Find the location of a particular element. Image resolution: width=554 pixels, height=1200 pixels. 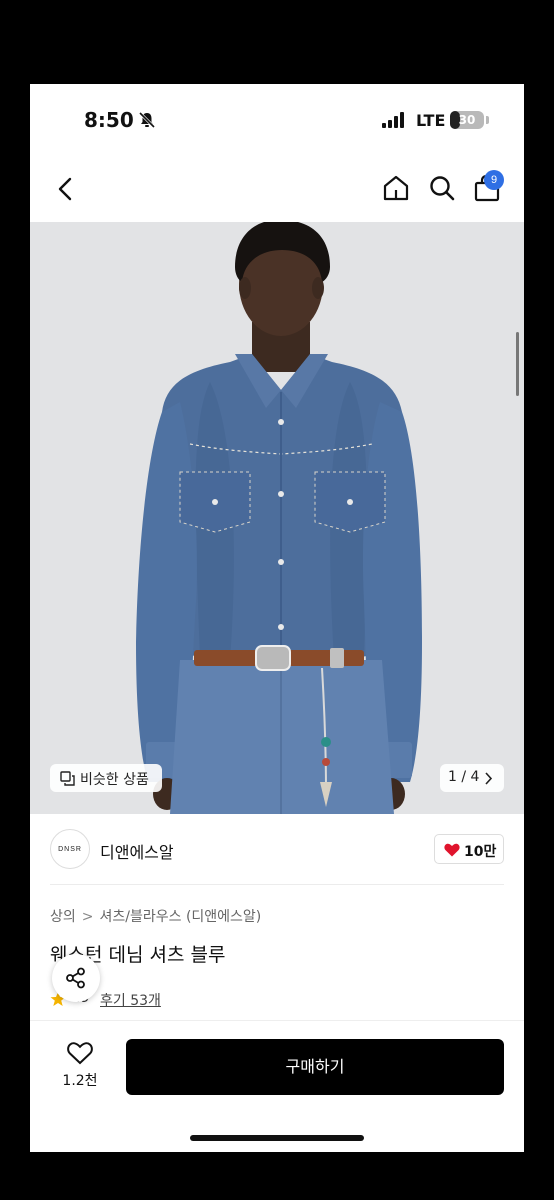

purchase-bar: 1.2천 구매하기 is located at coordinates (277, 1086).